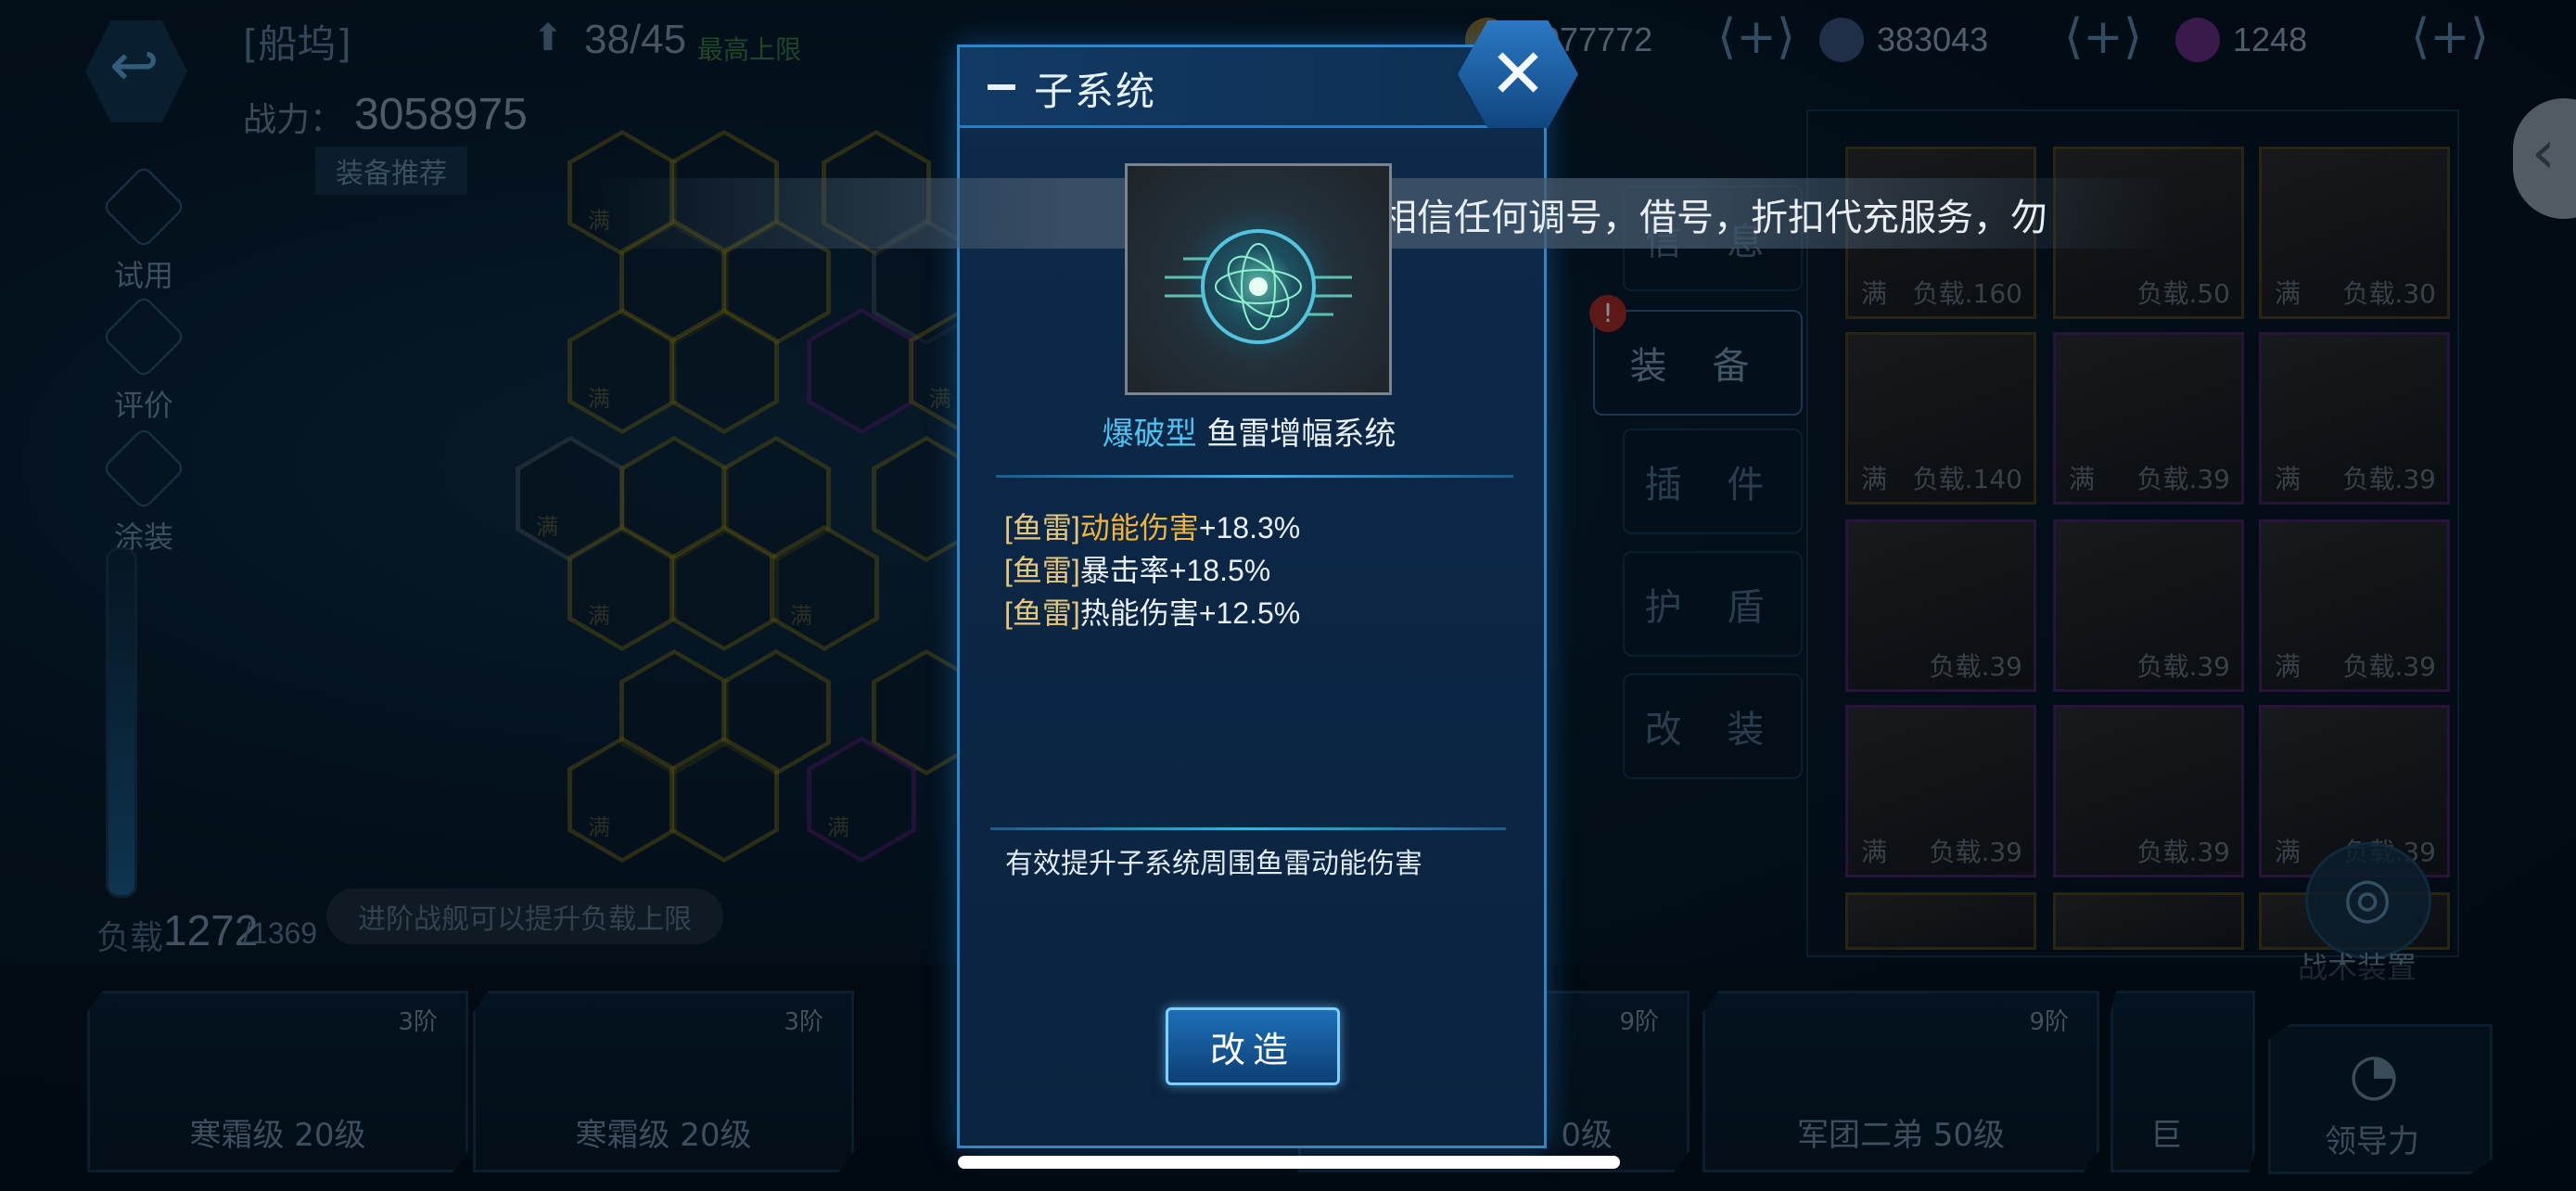  Describe the element at coordinates (1002, 87) in the screenshot. I see `minus-icon` at that location.